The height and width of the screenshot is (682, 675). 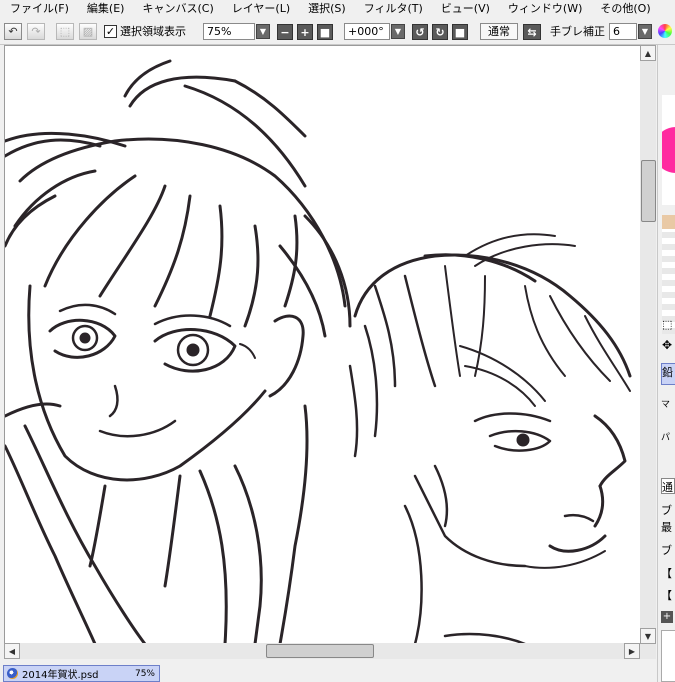 What do you see at coordinates (12, 673) in the screenshot?
I see `document-icon` at bounding box center [12, 673].